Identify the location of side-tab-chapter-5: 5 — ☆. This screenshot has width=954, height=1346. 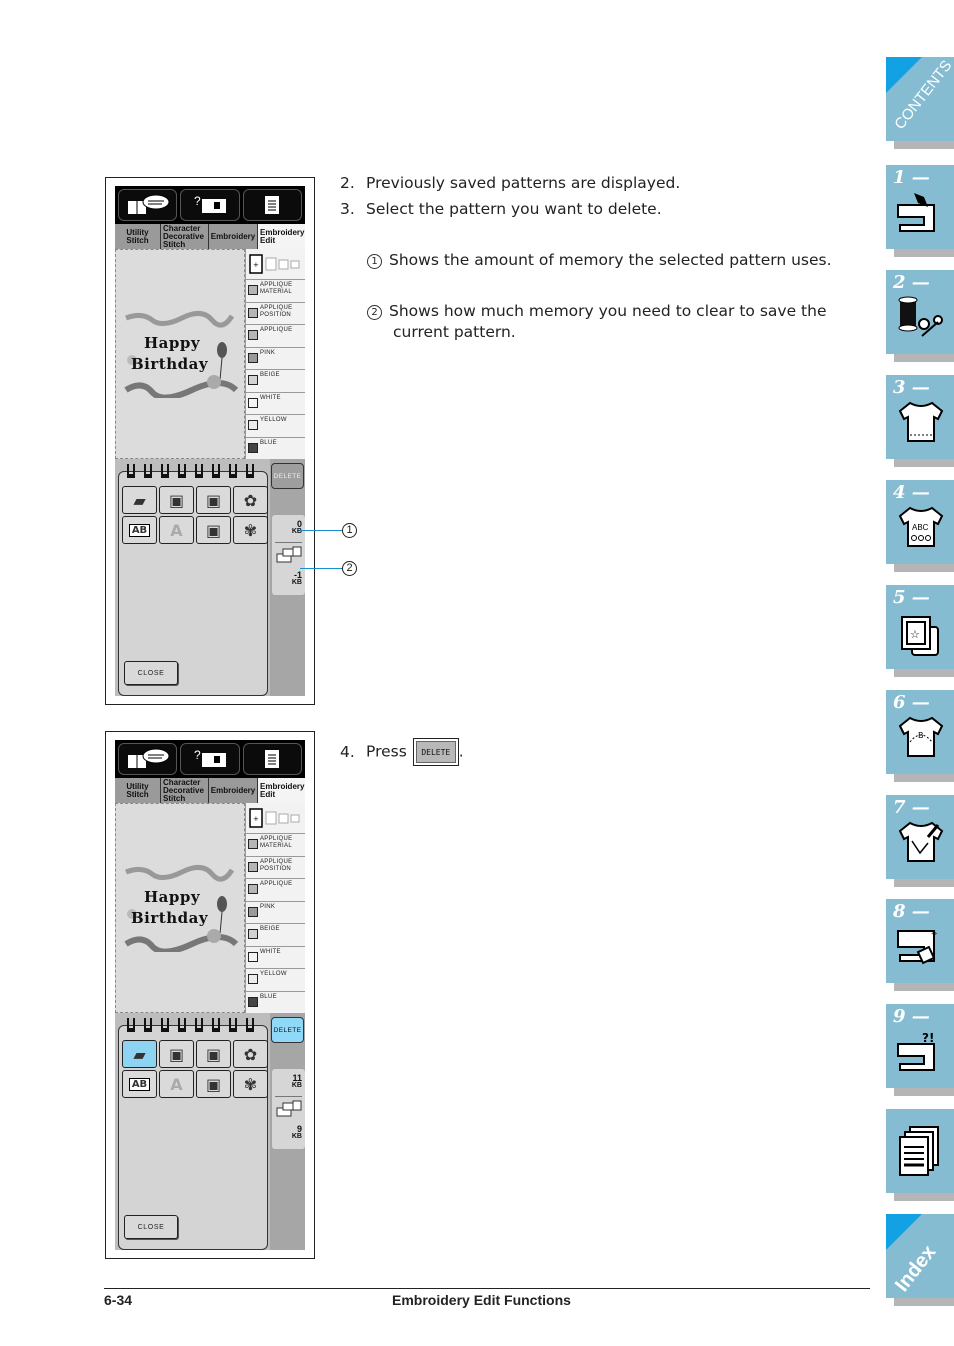
(920, 631).